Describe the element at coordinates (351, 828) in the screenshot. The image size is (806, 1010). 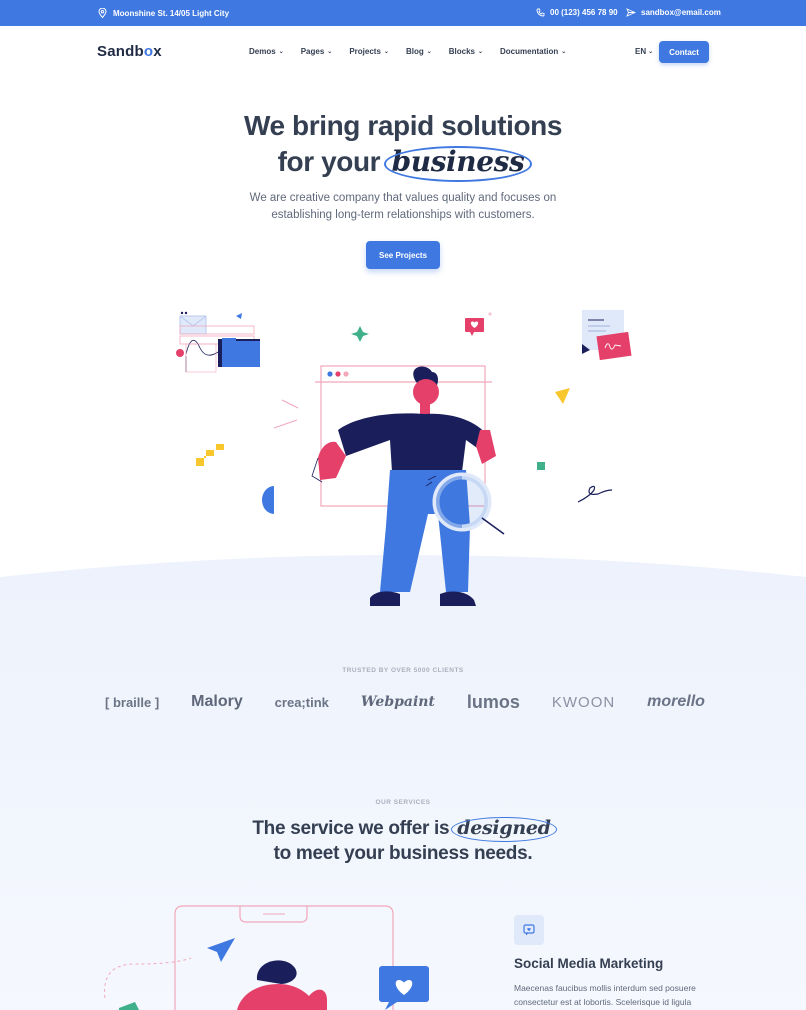
I see `services-title-text: The service we offer is` at that location.